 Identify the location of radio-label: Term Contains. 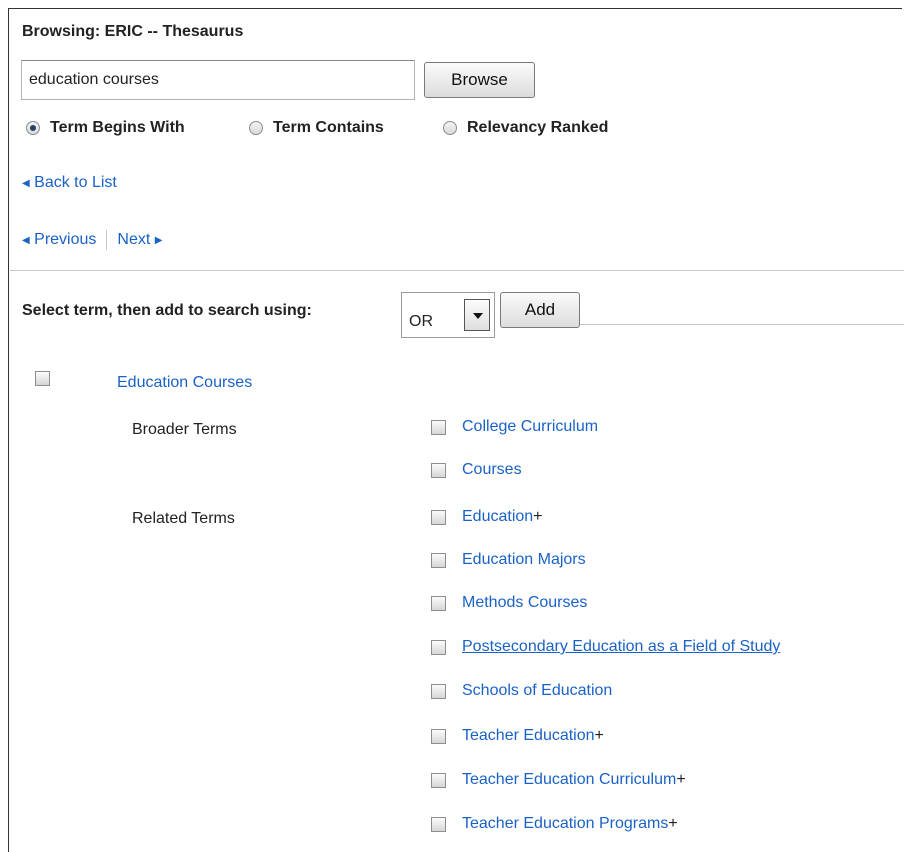
(328, 127).